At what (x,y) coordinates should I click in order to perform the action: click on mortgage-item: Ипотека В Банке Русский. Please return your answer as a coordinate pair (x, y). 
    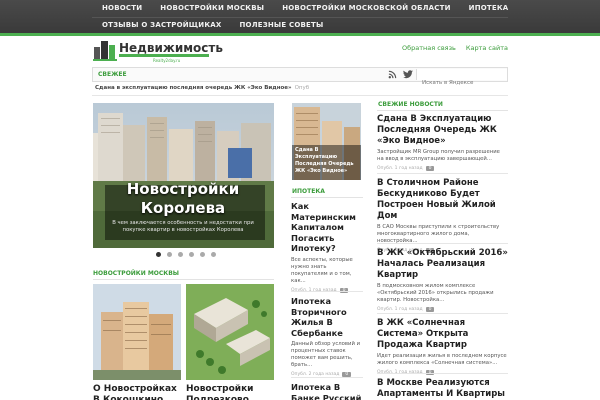
    Looking at the image, I should click on (327, 391).